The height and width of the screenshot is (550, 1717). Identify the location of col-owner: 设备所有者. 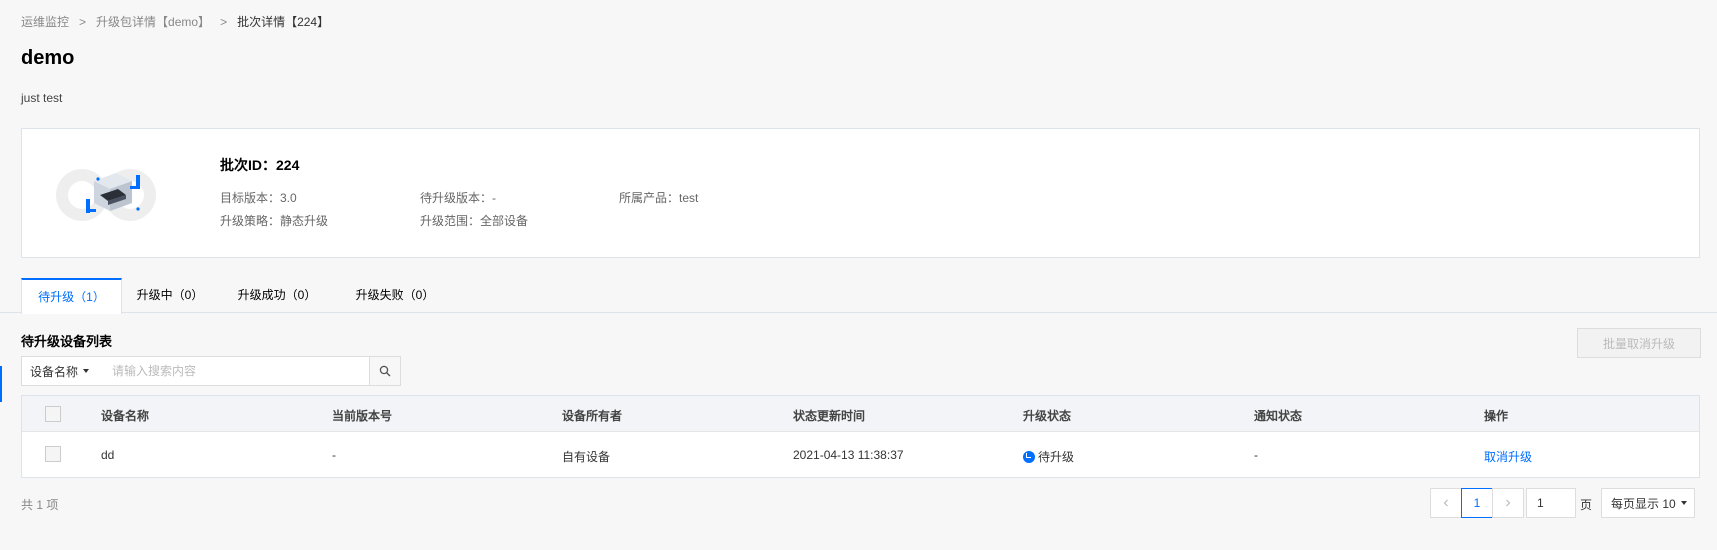
(592, 416).